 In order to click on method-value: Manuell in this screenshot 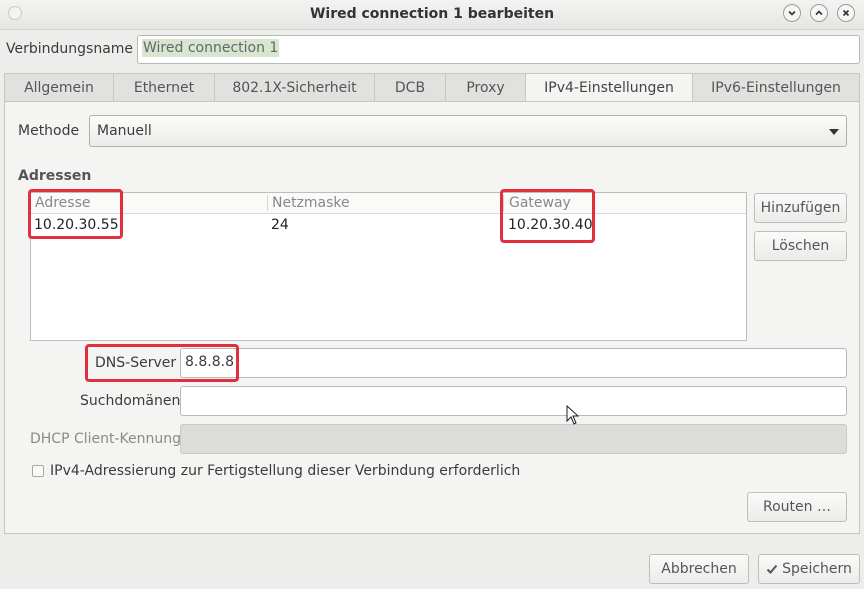, I will do `click(124, 131)`.